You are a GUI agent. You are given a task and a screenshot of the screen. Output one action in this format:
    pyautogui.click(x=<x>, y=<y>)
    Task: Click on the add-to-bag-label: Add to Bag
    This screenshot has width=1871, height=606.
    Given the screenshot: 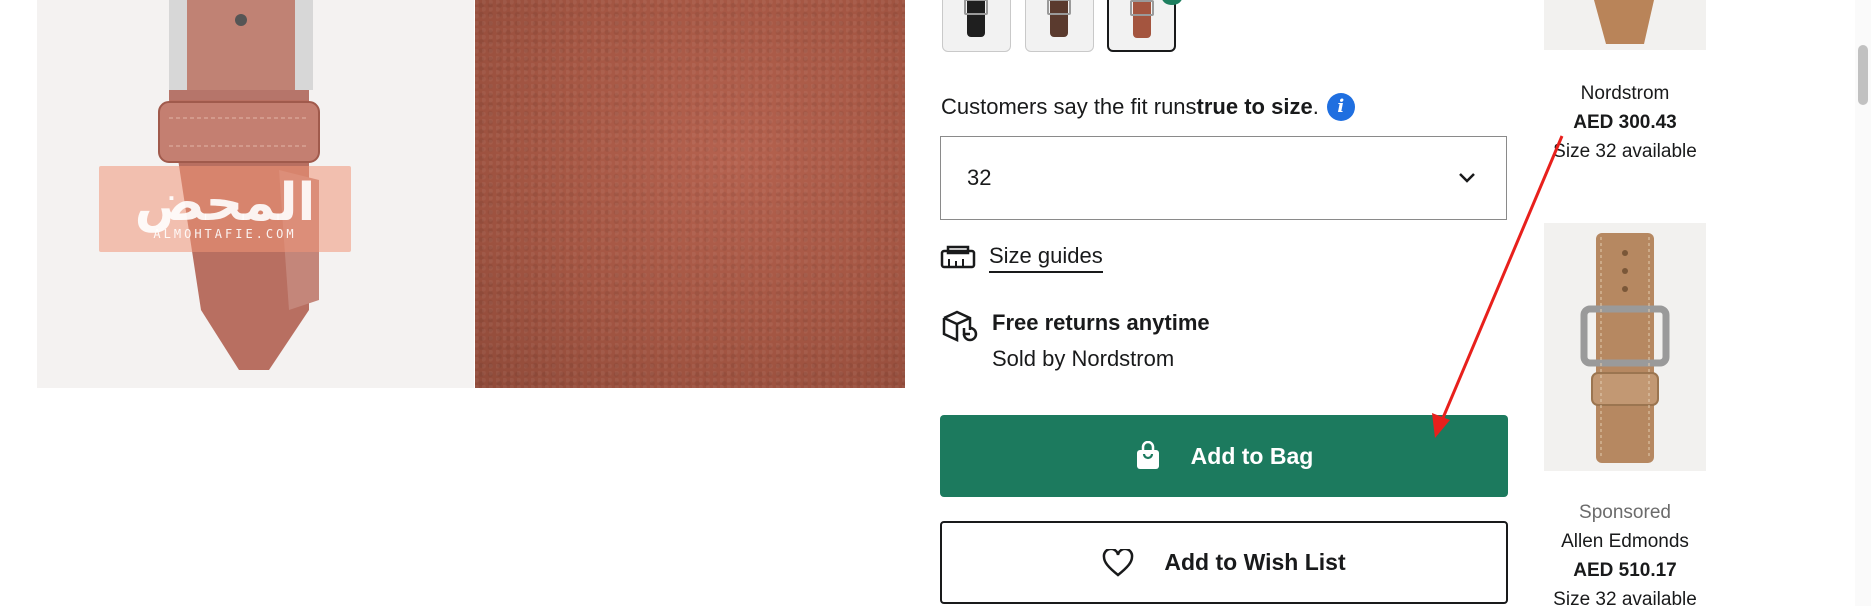 What is the action you would take?
    pyautogui.click(x=1252, y=455)
    